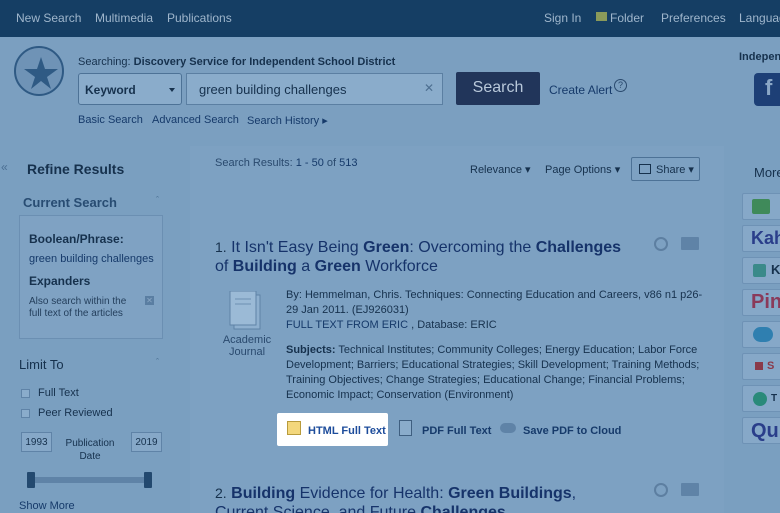 The image size is (780, 513). Describe the element at coordinates (130, 89) in the screenshot. I see `search-field-select: Keyword` at that location.